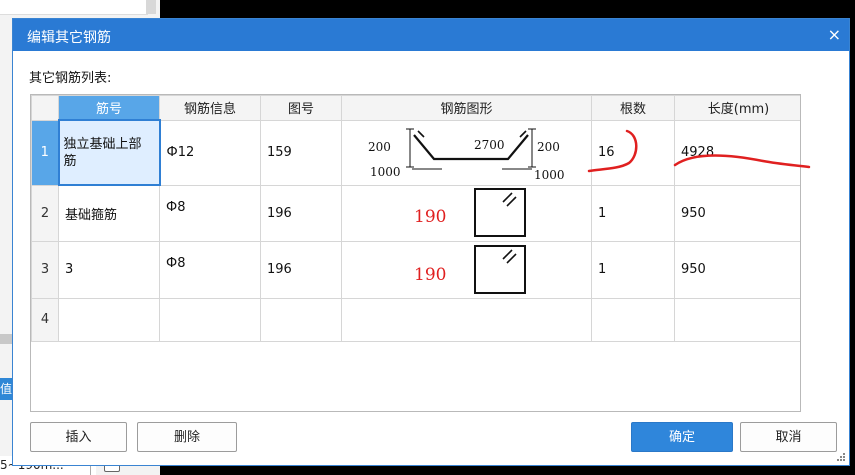 Image resolution: width=855 pixels, height=475 pixels. I want to click on table-row: 2 基础箍筋 Ф8 196 190 1 950, so click(415, 213).